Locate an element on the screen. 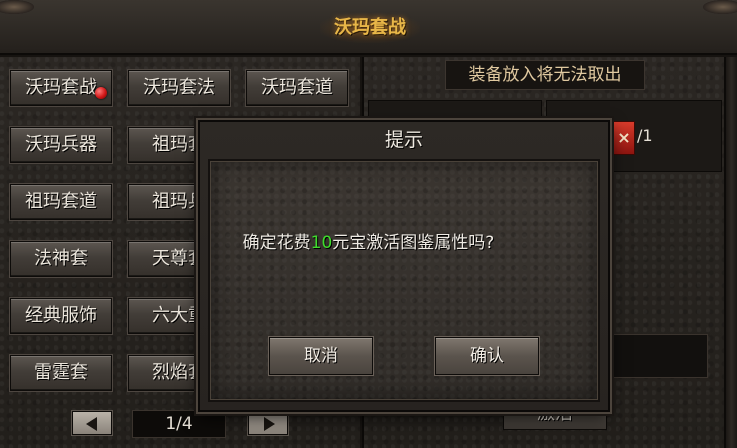  next-page-button is located at coordinates (268, 423).